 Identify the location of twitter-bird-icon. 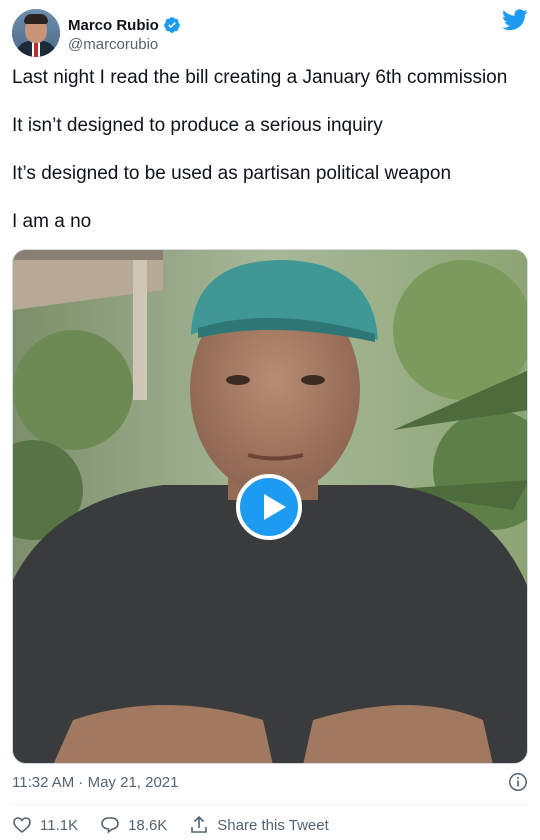
(515, 20).